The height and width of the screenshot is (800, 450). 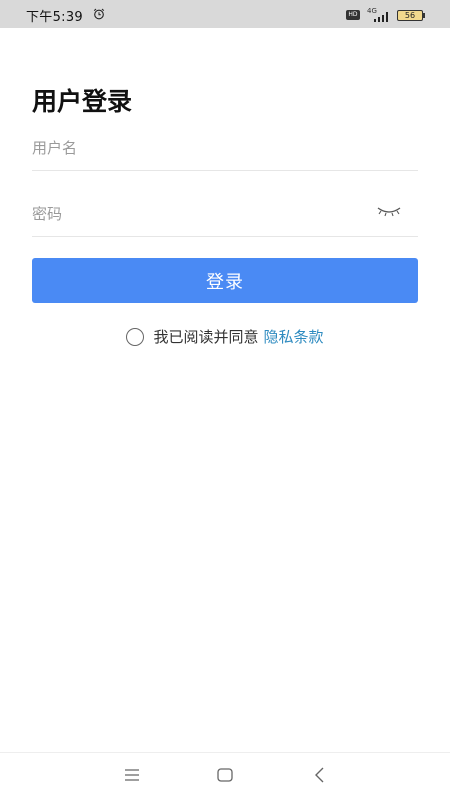 What do you see at coordinates (389, 211) in the screenshot?
I see `eye-closed-icon` at bounding box center [389, 211].